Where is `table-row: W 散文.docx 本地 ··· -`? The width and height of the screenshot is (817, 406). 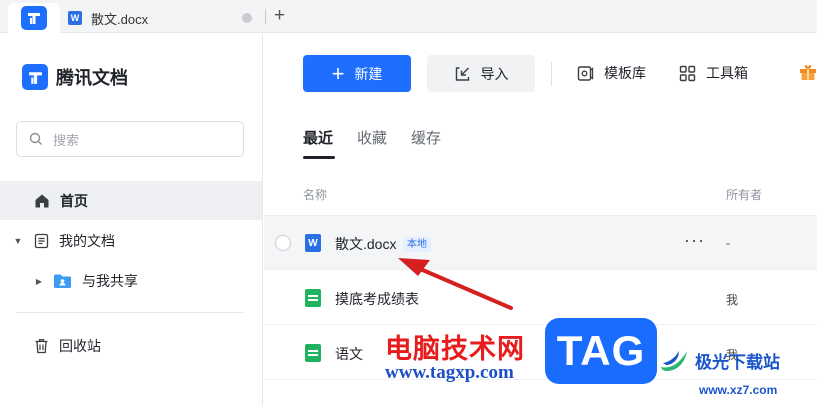
table-row: W 散文.docx 本地 ··· - is located at coordinates (540, 243).